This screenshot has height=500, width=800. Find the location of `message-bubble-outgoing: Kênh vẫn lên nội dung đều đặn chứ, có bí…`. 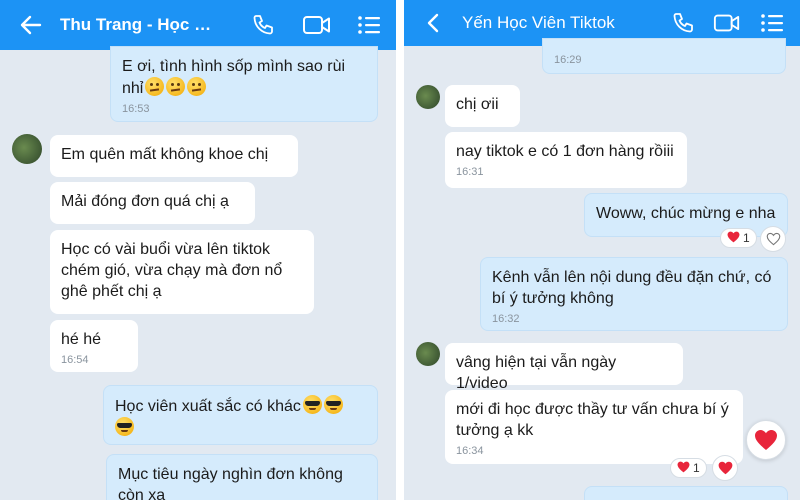

message-bubble-outgoing: Kênh vẫn lên nội dung đều đặn chứ, có bí… is located at coordinates (634, 294).